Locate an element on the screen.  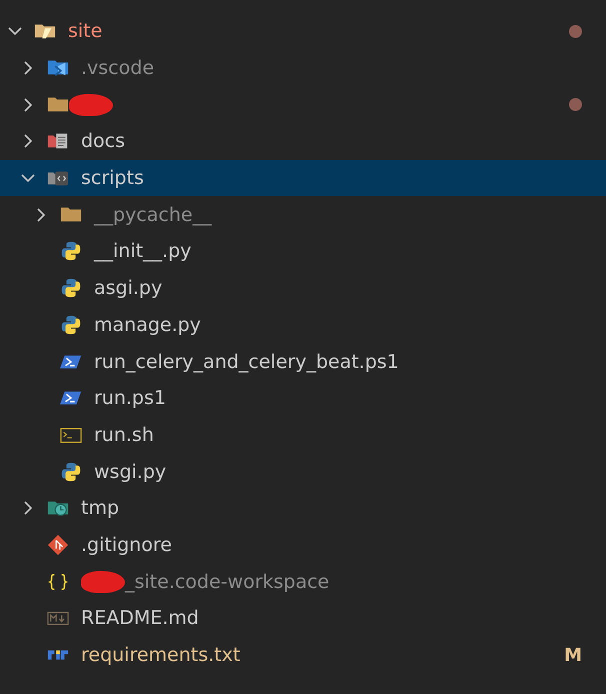
tree-item: wsgi.py is located at coordinates (303, 471).